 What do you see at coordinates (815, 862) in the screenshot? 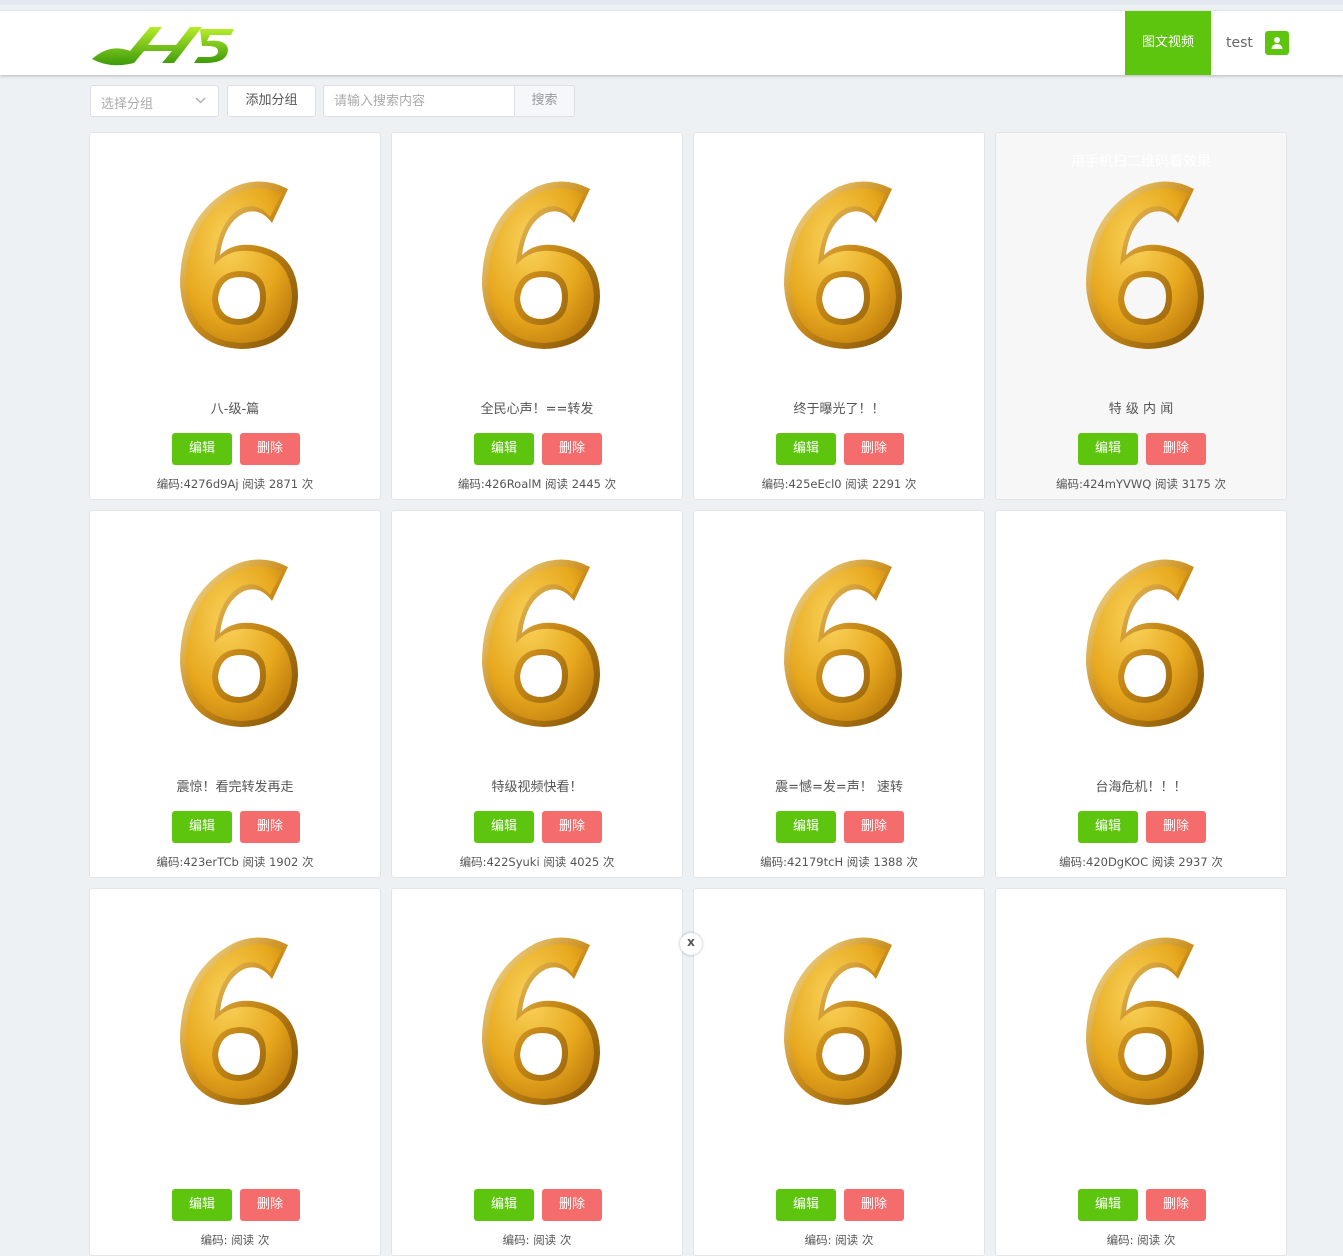
I see `code-value: 42179tcH` at bounding box center [815, 862].